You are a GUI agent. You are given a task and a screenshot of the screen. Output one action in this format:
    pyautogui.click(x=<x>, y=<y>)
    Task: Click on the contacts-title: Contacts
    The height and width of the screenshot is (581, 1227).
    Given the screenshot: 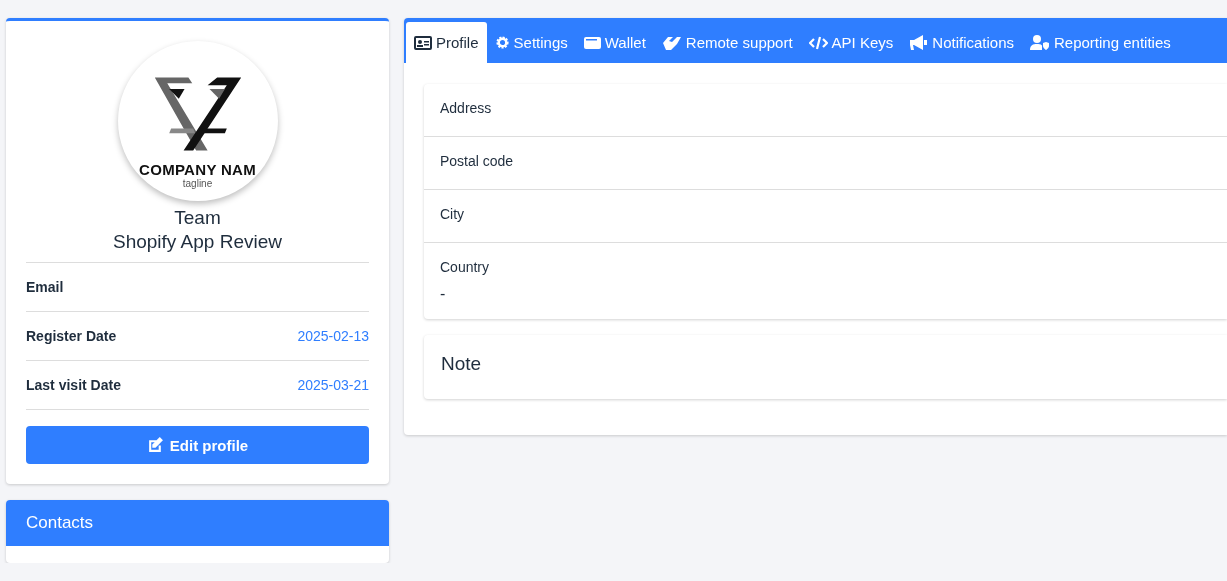 What is the action you would take?
    pyautogui.click(x=60, y=522)
    